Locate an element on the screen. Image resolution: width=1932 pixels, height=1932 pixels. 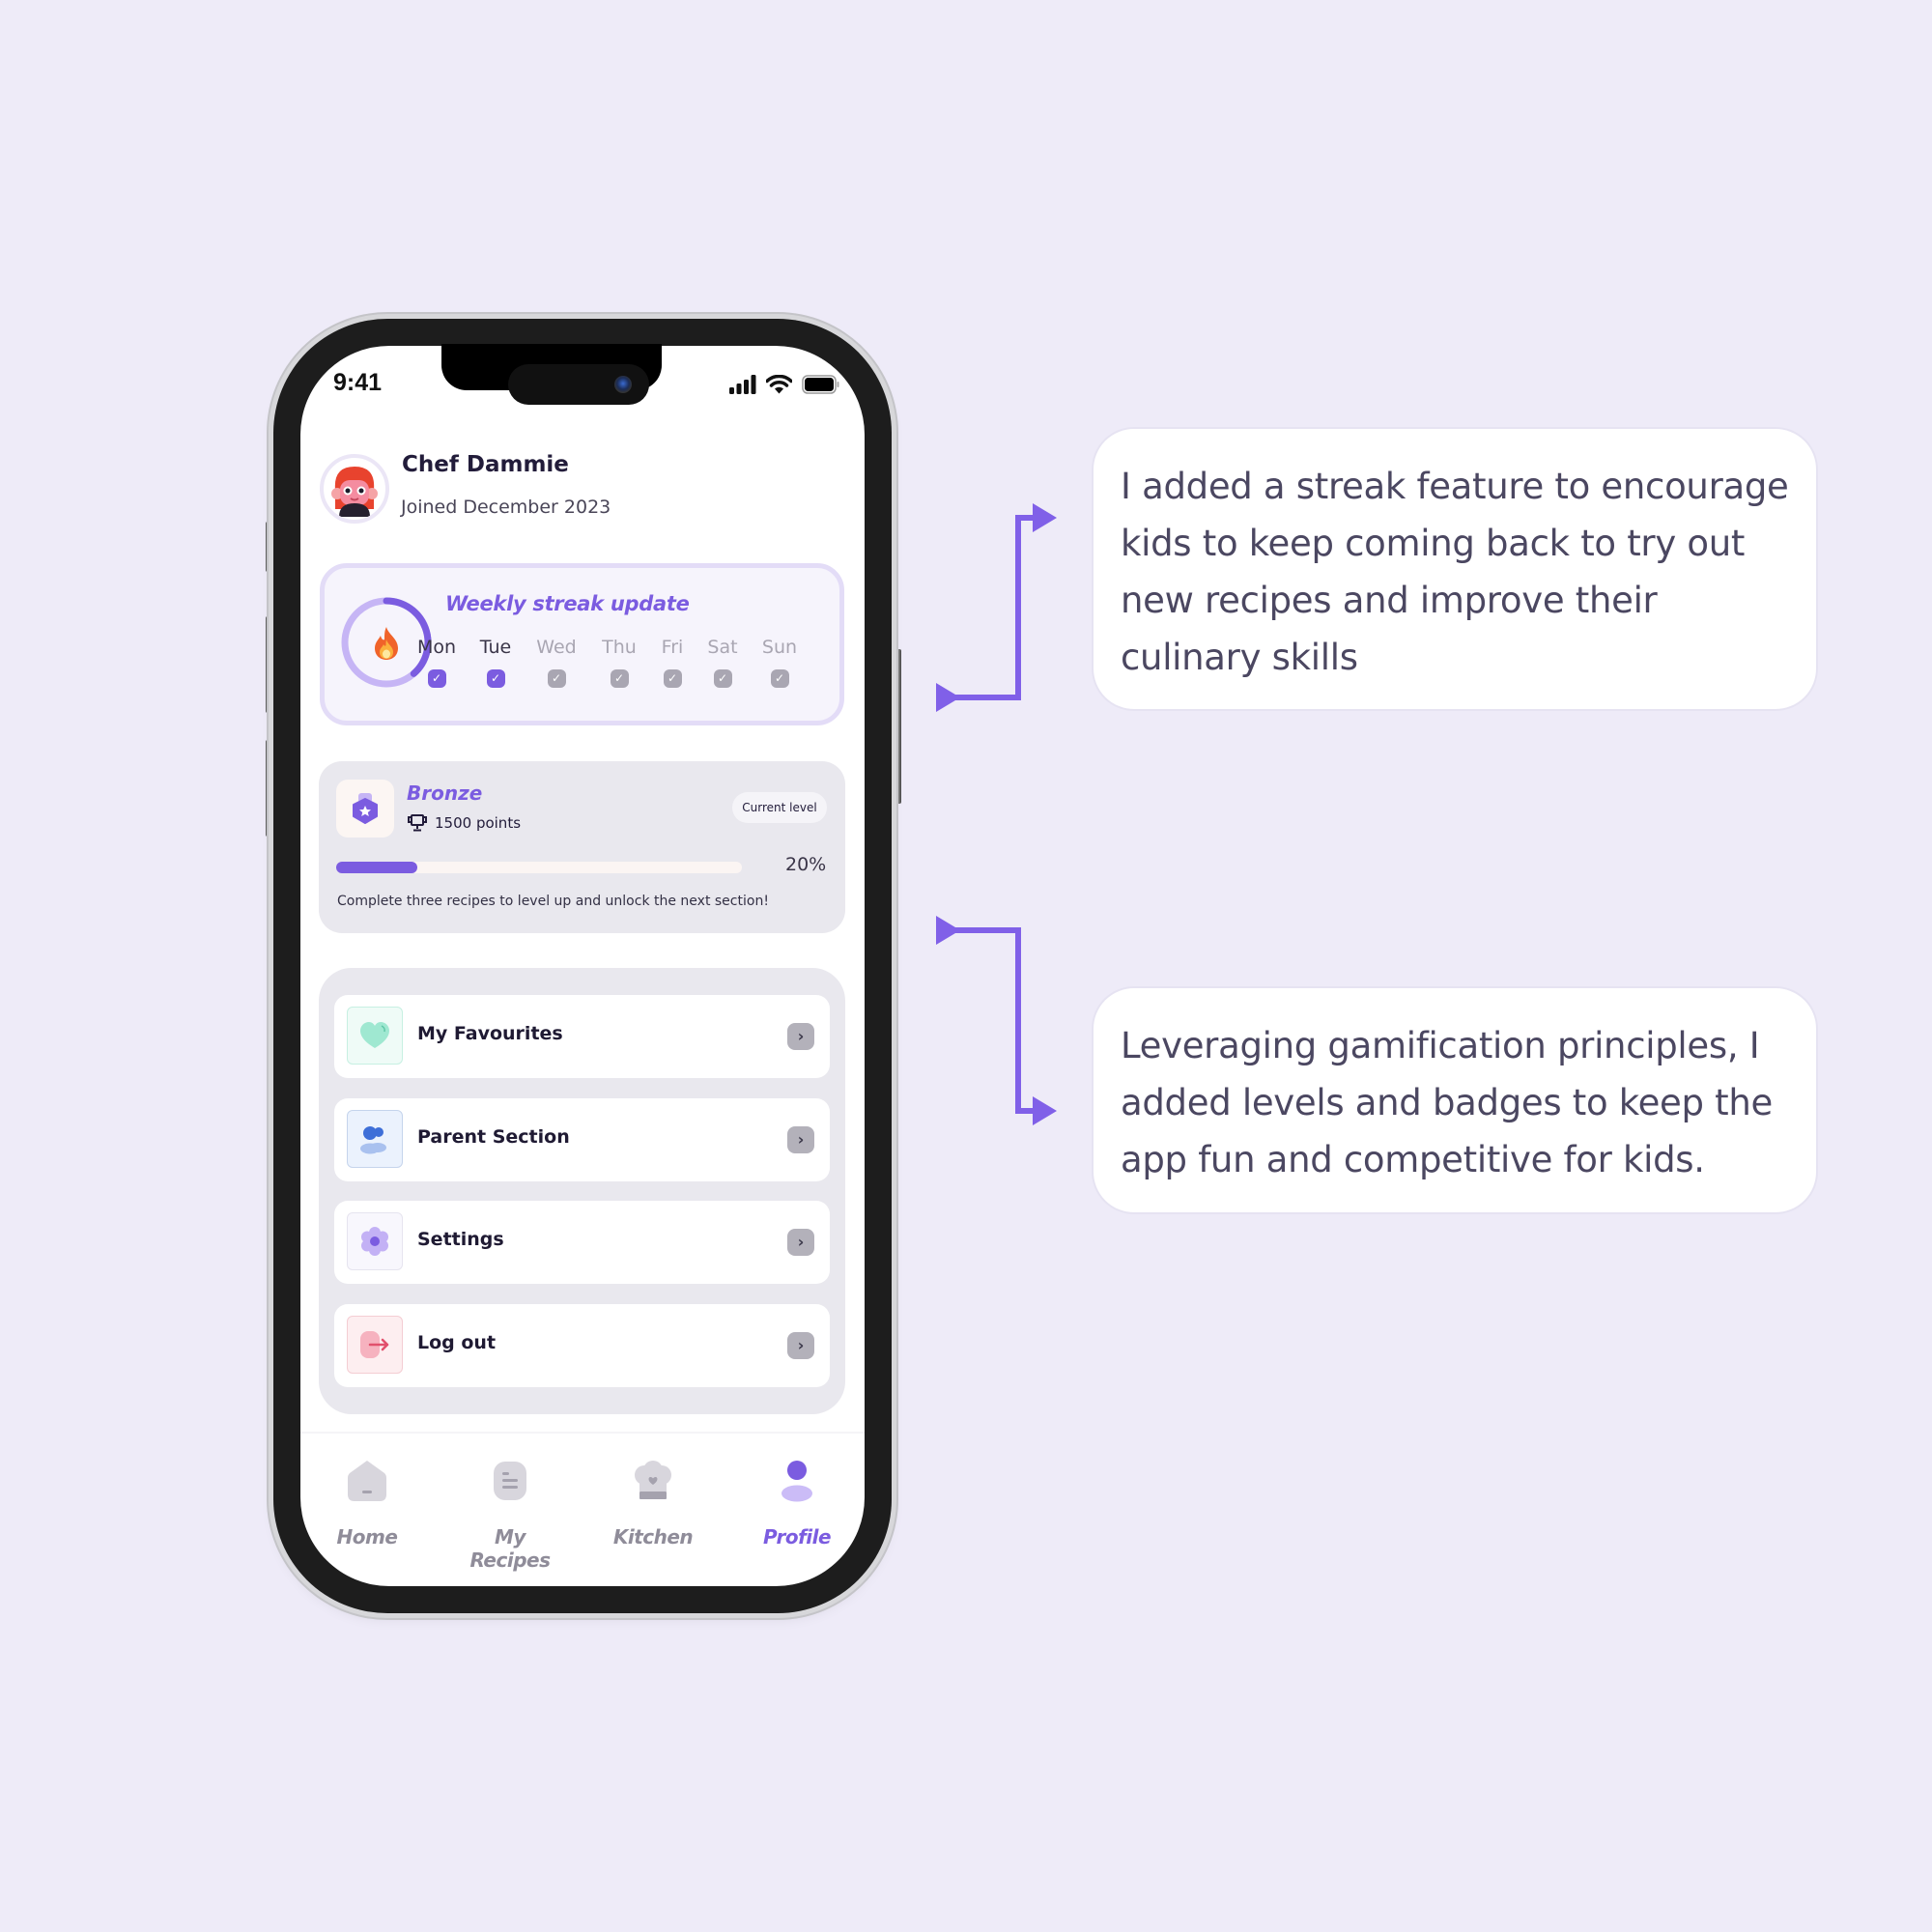
streak-day-mon: Mon ✓ is located at coordinates (437, 662).